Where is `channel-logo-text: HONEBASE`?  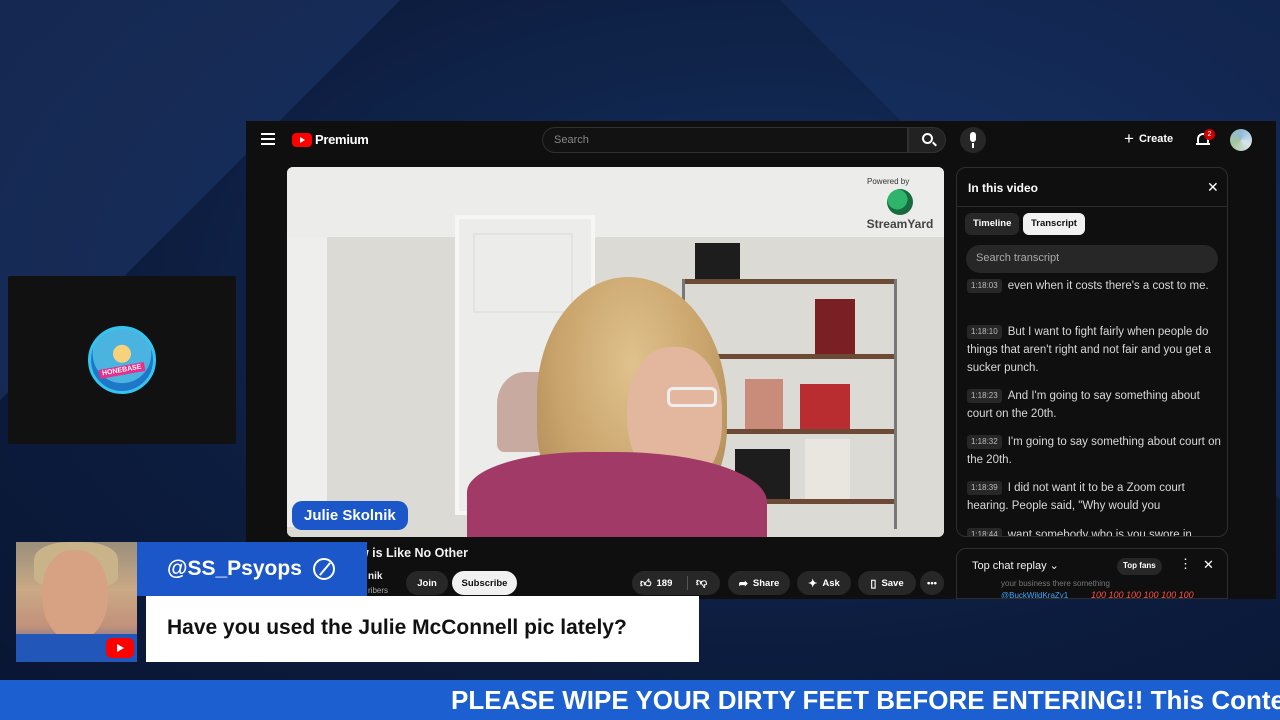
channel-logo-text: HONEBASE is located at coordinates (122, 370).